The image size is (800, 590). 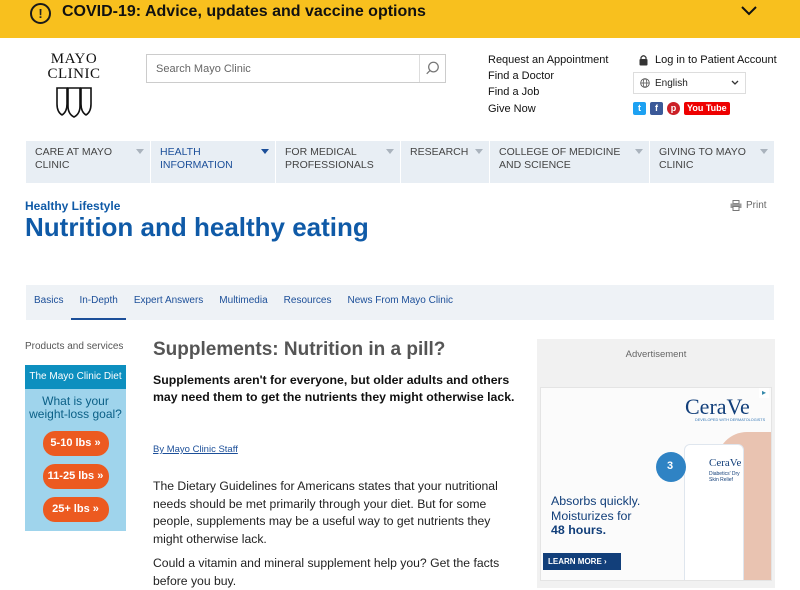 I want to click on request-appointment-link: Request an Appointment, so click(x=548, y=60).